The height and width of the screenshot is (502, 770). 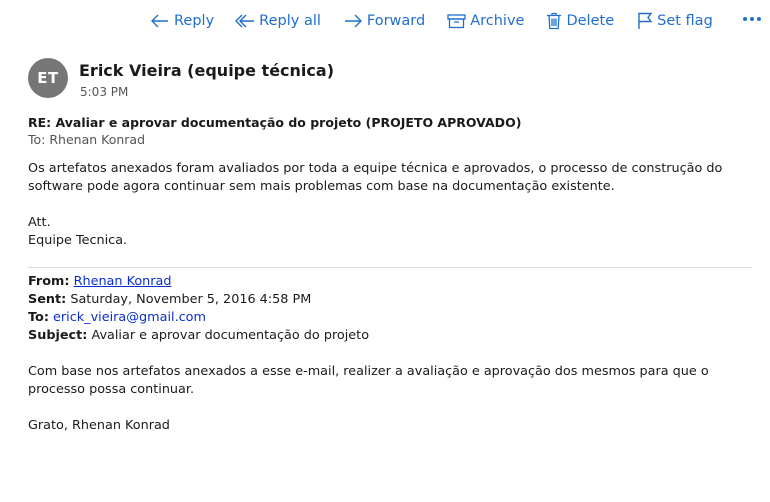 I want to click on delete-label: Delete, so click(x=590, y=21).